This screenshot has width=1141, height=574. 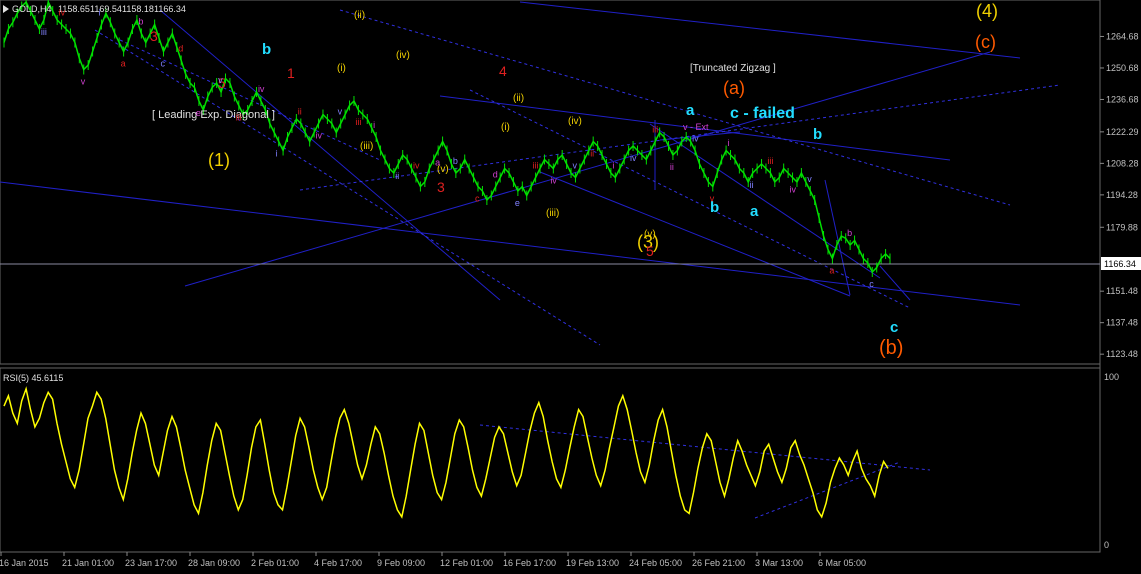 What do you see at coordinates (1120, 264) in the screenshot?
I see `current-price-label: 1166.34` at bounding box center [1120, 264].